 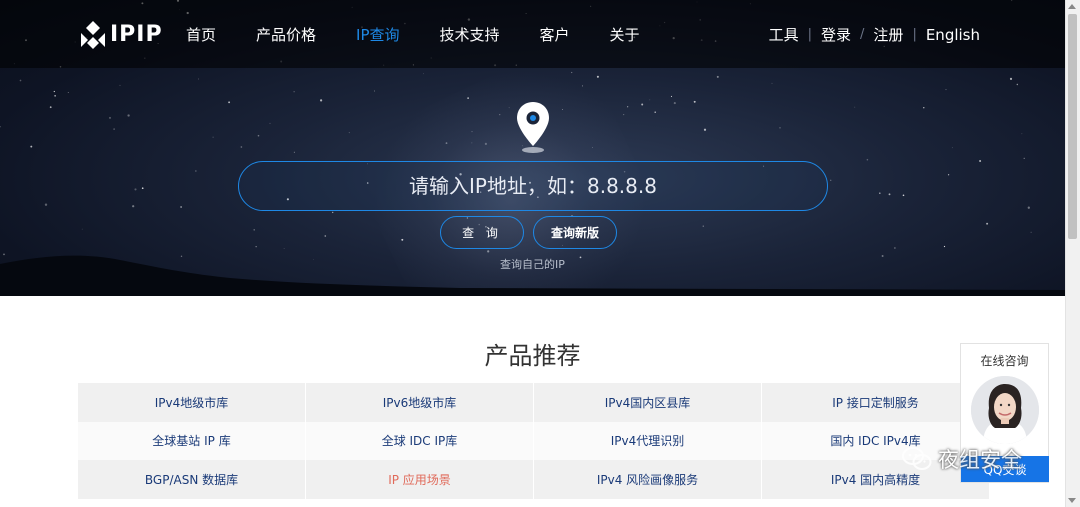 What do you see at coordinates (420, 479) in the screenshot?
I see `product-ip-scenario: IP 应用场景` at bounding box center [420, 479].